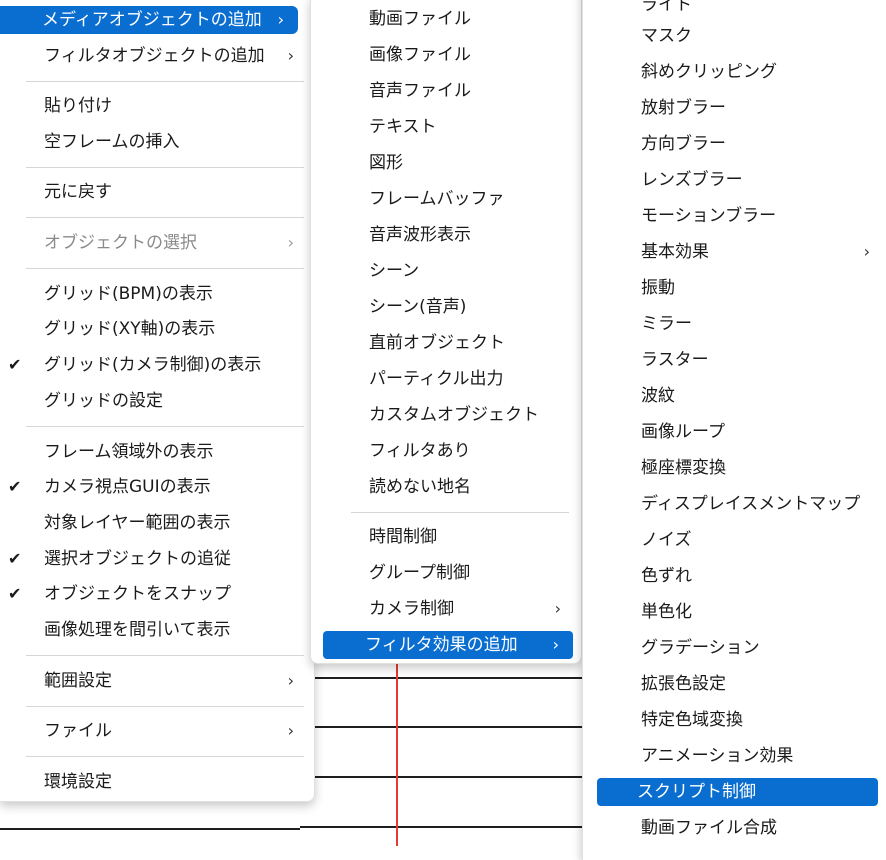 This screenshot has width=886, height=860. Describe the element at coordinates (155, 192) in the screenshot. I see `menu-item-undo: 元に戻す` at that location.